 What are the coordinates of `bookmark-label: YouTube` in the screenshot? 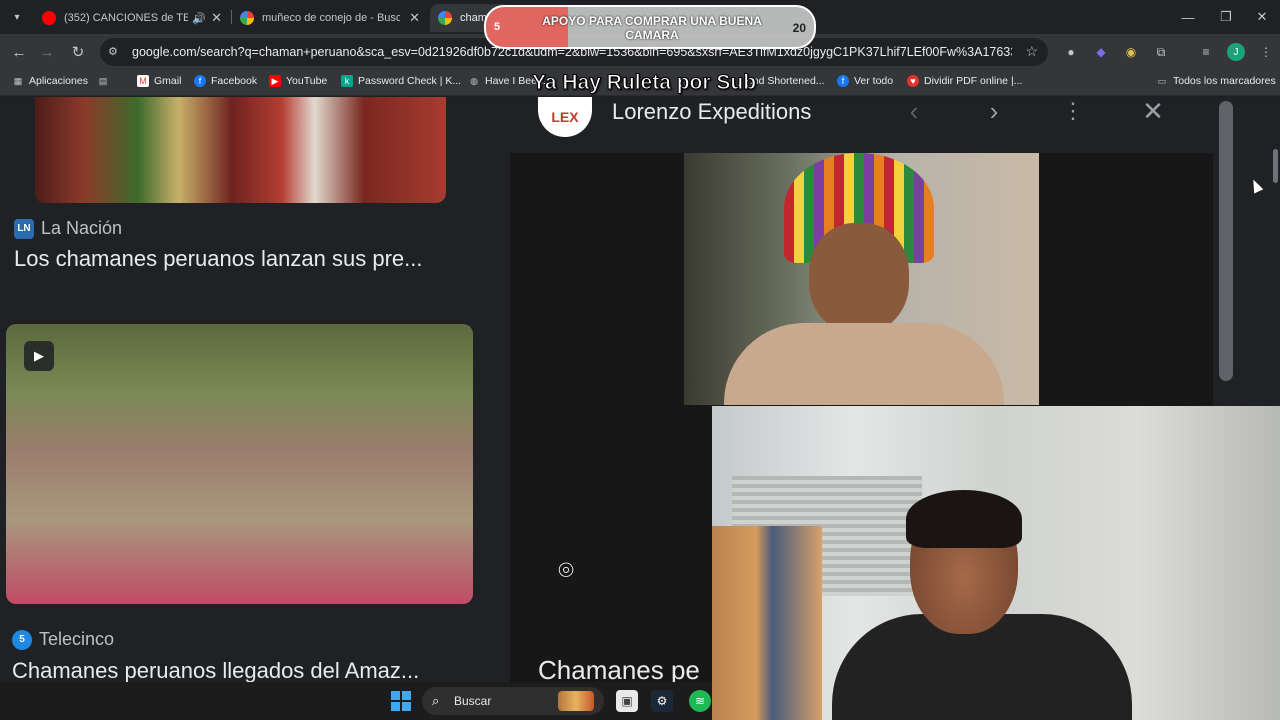 It's located at (307, 81).